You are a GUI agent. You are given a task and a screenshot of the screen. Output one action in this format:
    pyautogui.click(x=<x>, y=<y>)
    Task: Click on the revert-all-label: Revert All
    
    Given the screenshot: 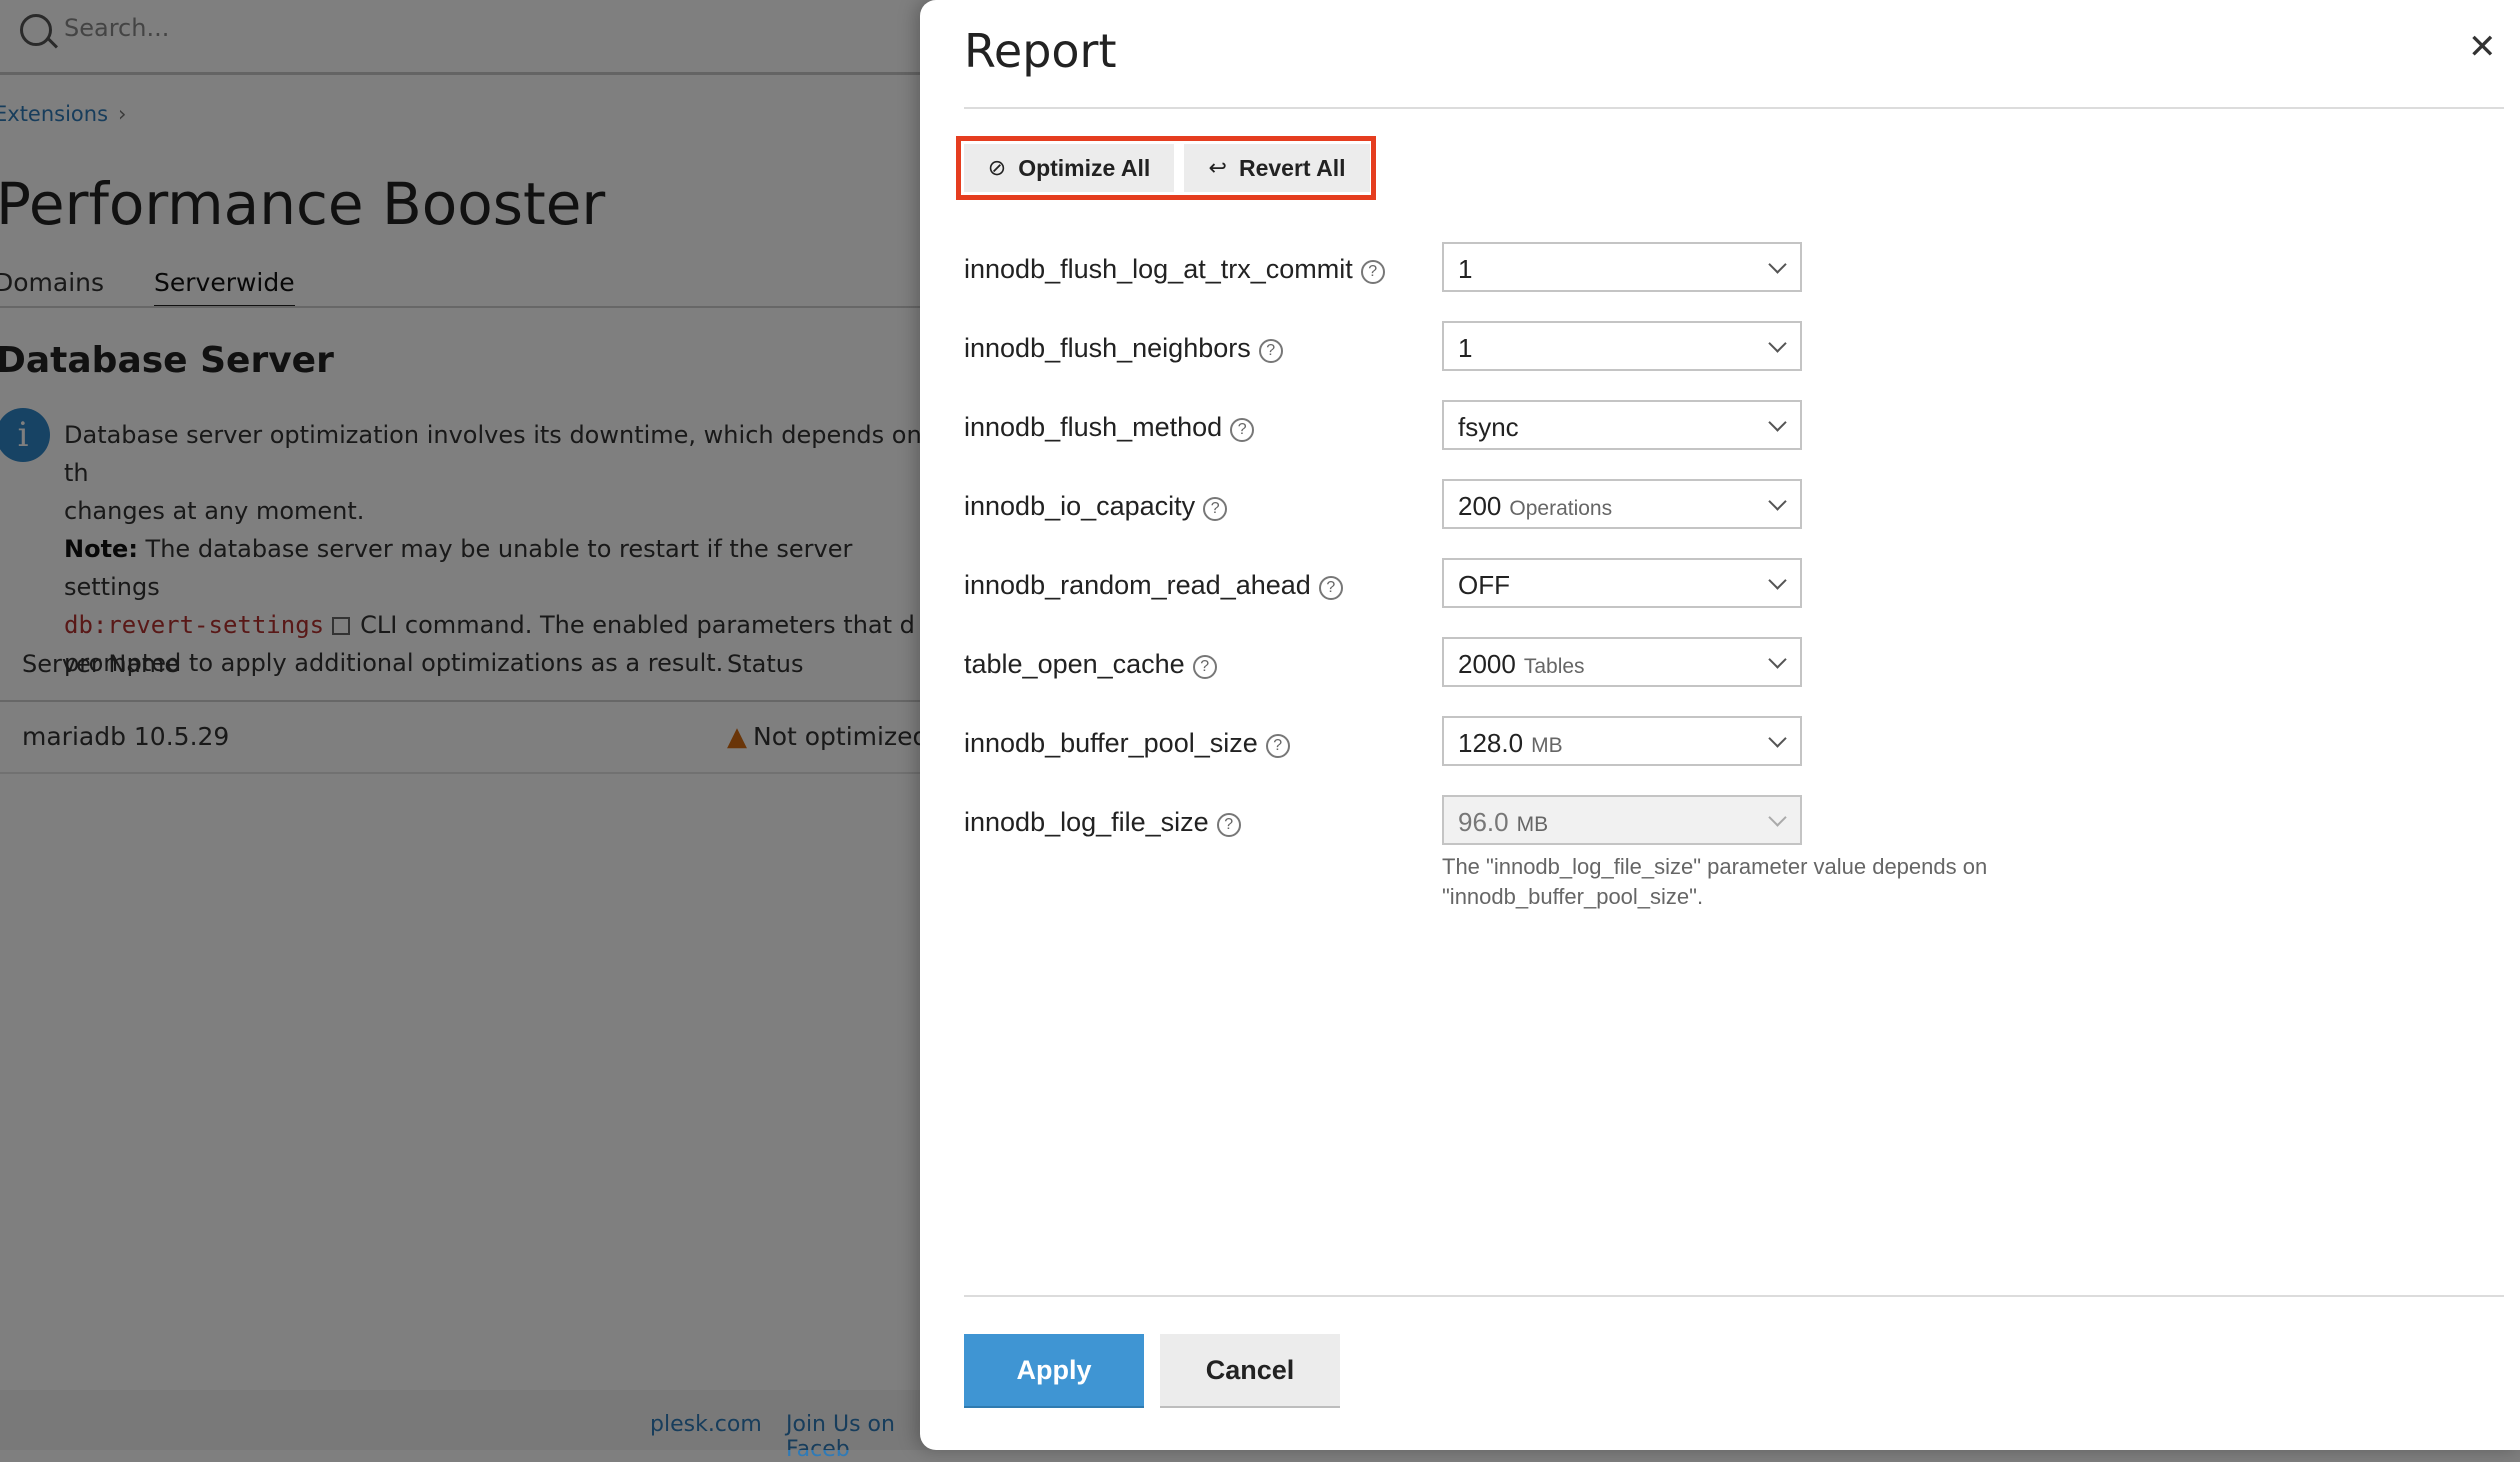 What is the action you would take?
    pyautogui.click(x=1292, y=167)
    